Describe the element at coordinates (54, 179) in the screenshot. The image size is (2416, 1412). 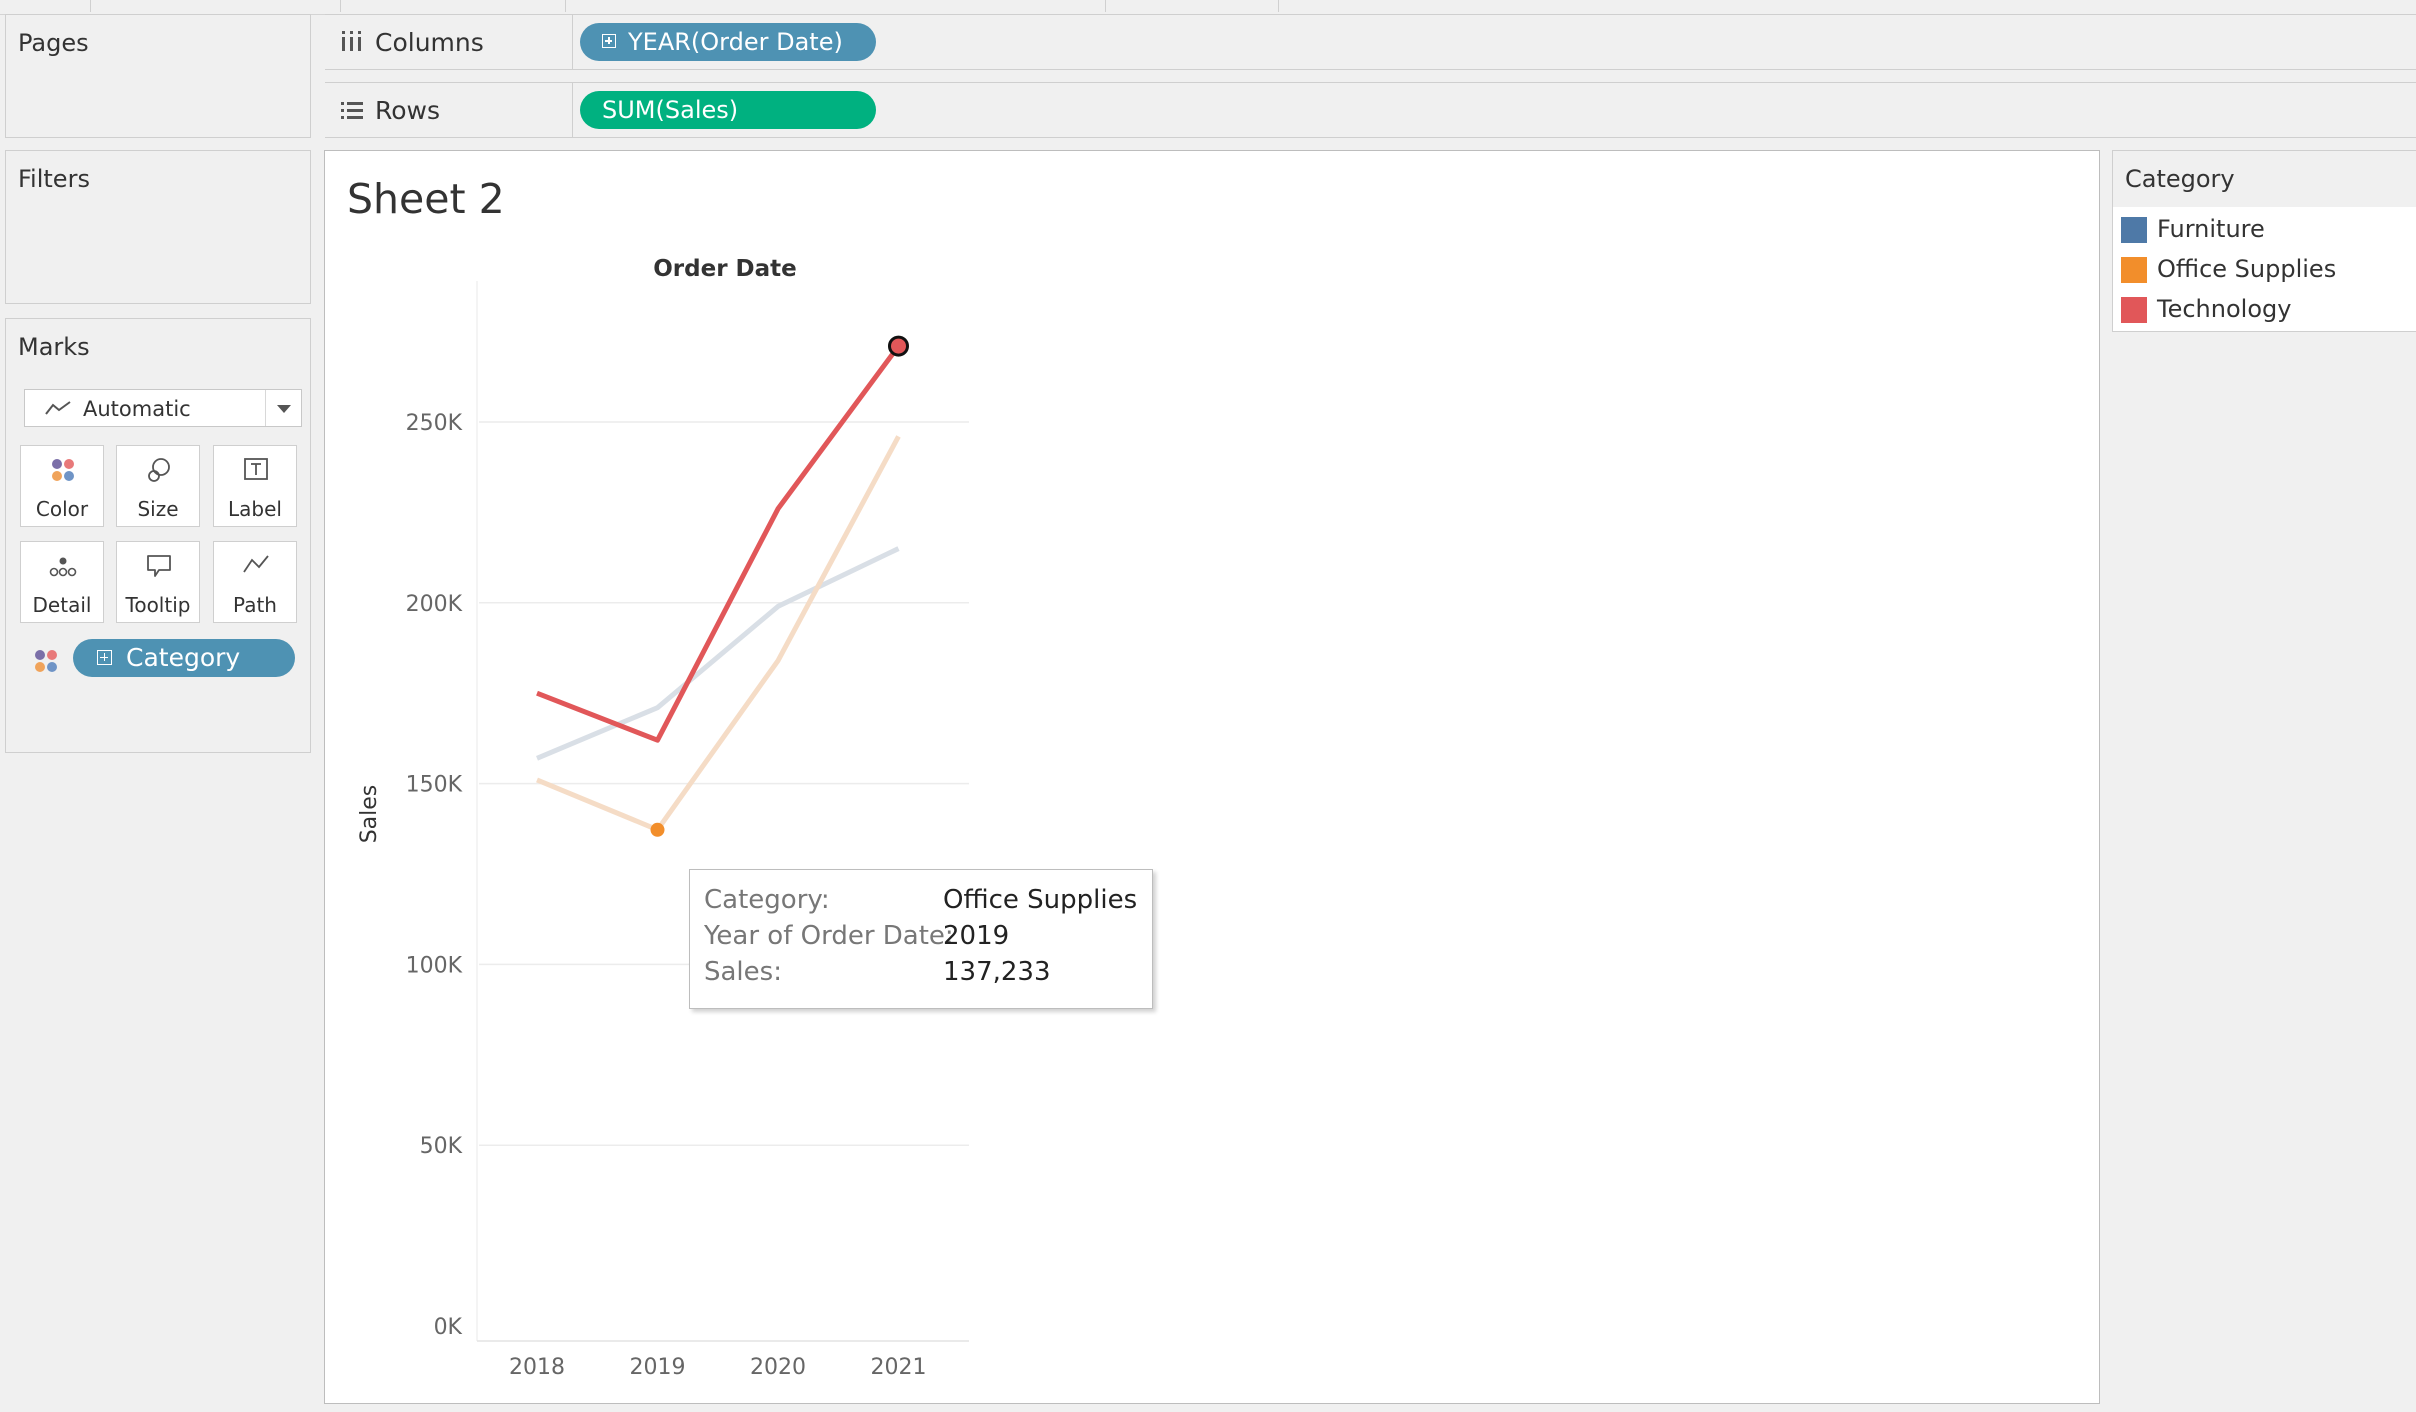
I see `filters-title: Filters` at that location.